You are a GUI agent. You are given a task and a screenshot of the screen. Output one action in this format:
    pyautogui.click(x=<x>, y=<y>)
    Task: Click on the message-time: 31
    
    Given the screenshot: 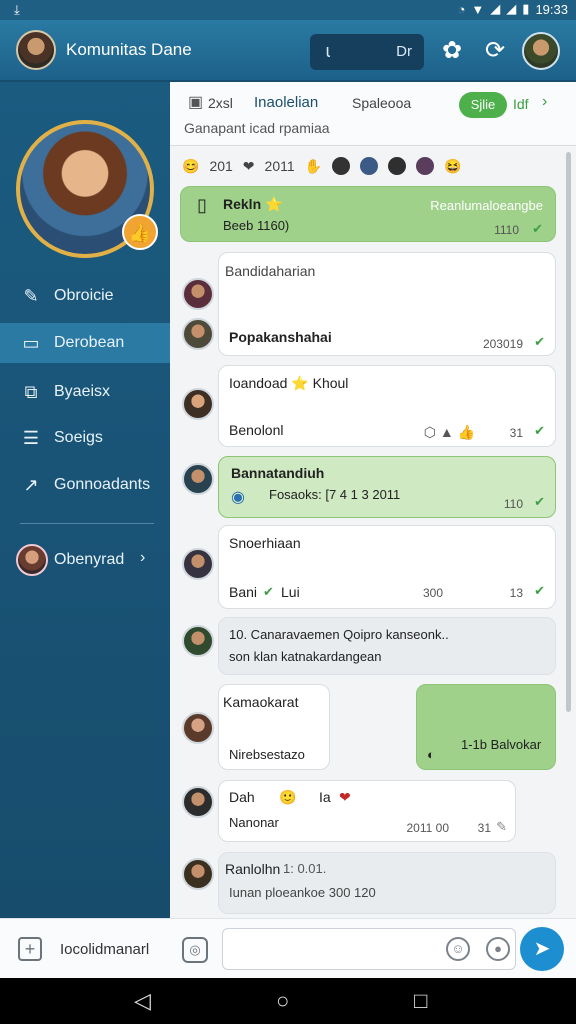 What is the action you would take?
    pyautogui.click(x=484, y=828)
    